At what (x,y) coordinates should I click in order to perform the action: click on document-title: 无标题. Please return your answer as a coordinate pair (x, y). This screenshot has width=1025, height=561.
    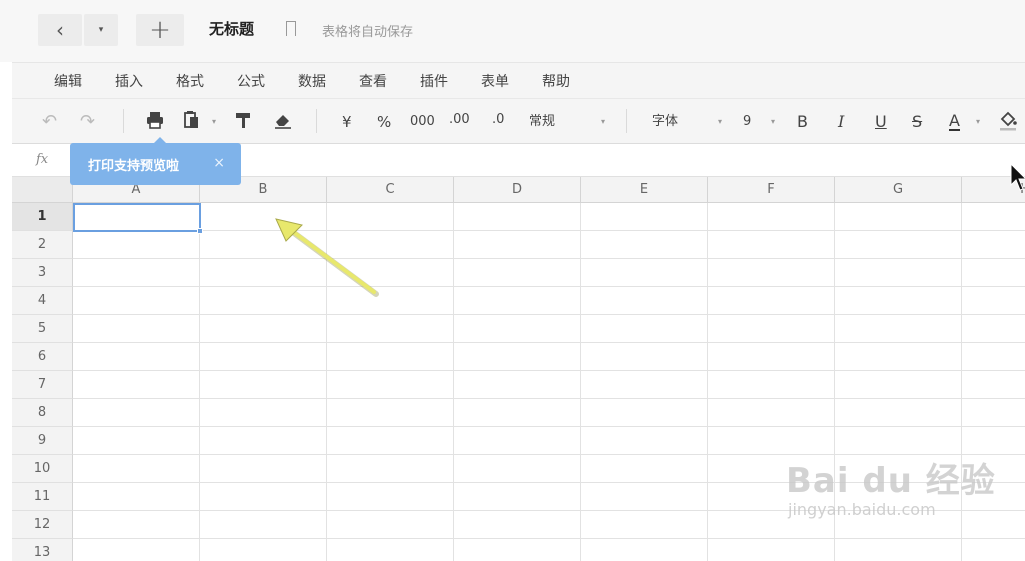
    Looking at the image, I should click on (231, 28).